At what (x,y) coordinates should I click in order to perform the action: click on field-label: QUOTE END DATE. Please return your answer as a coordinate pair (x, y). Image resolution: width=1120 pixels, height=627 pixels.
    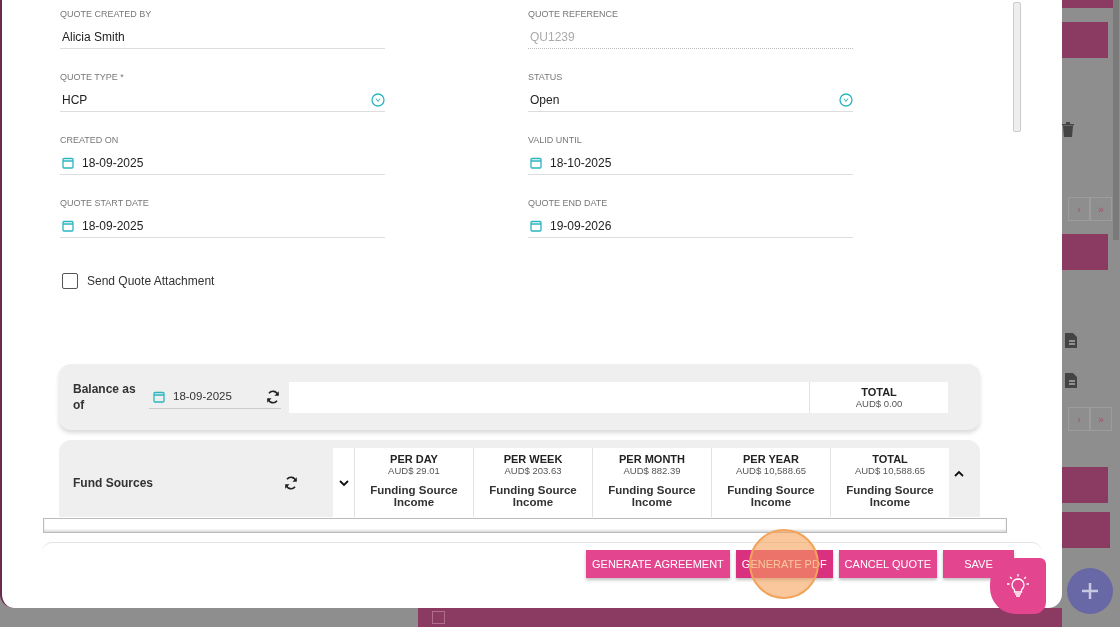
    Looking at the image, I should click on (568, 203).